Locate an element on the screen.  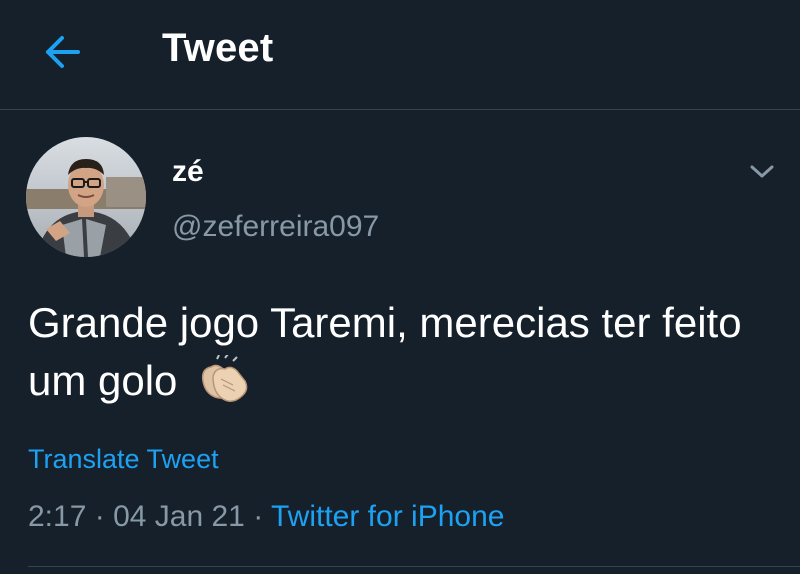
author-display-name: zé is located at coordinates (188, 172).